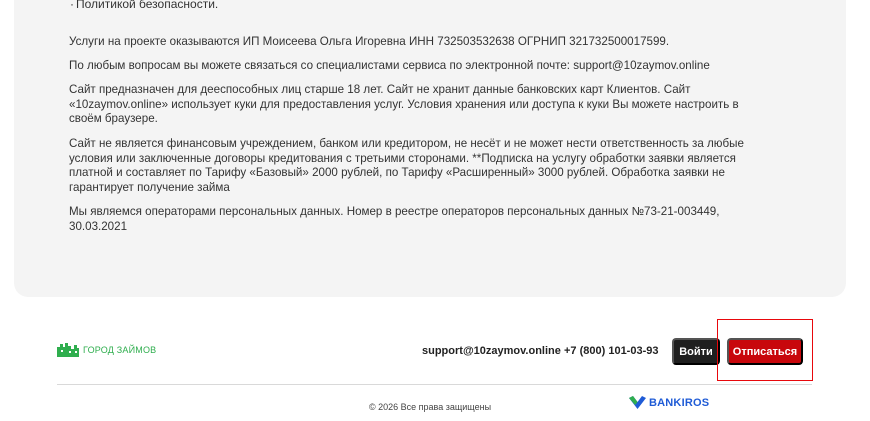 The height and width of the screenshot is (421, 870). I want to click on footer-divider, so click(434, 384).